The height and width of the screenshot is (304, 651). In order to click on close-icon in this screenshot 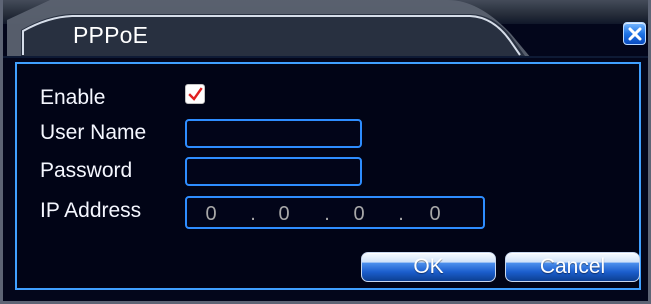, I will do `click(635, 34)`.